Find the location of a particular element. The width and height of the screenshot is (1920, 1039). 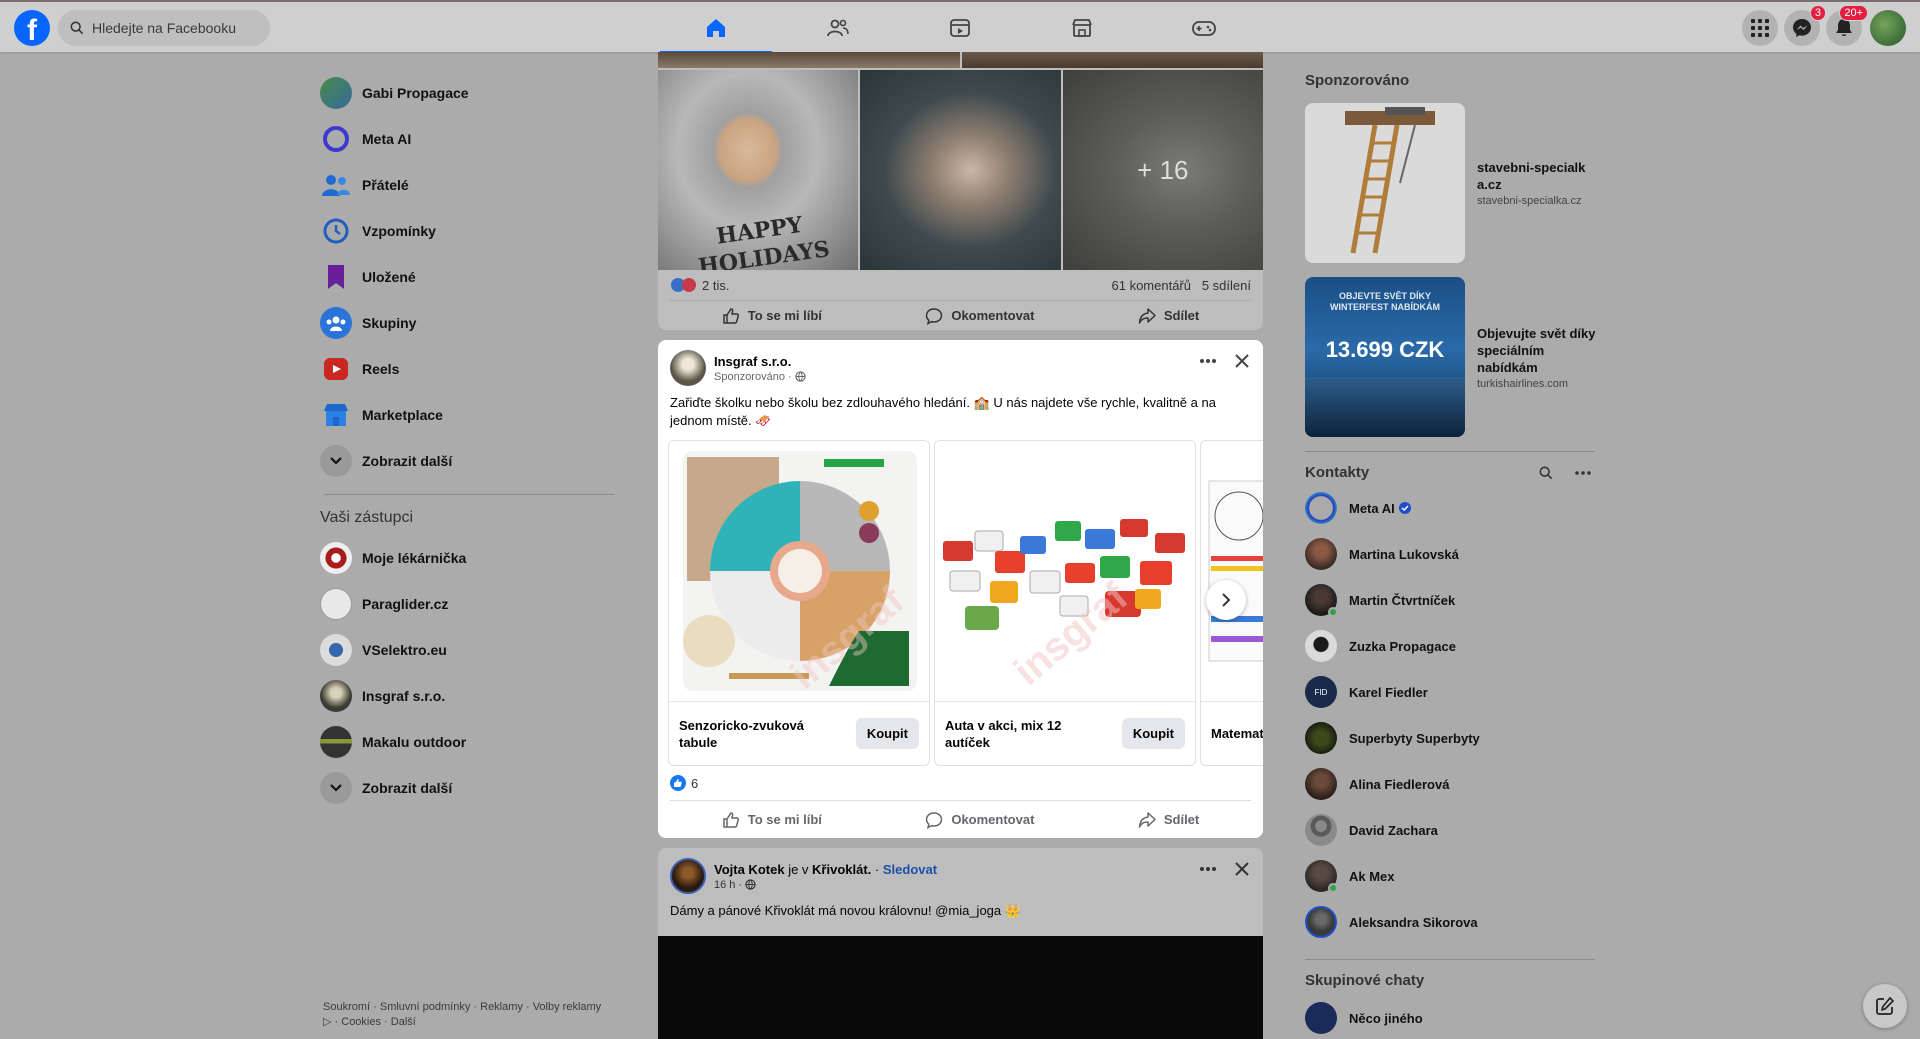

contact-item: Superbyty Superbyty is located at coordinates (1450, 738).